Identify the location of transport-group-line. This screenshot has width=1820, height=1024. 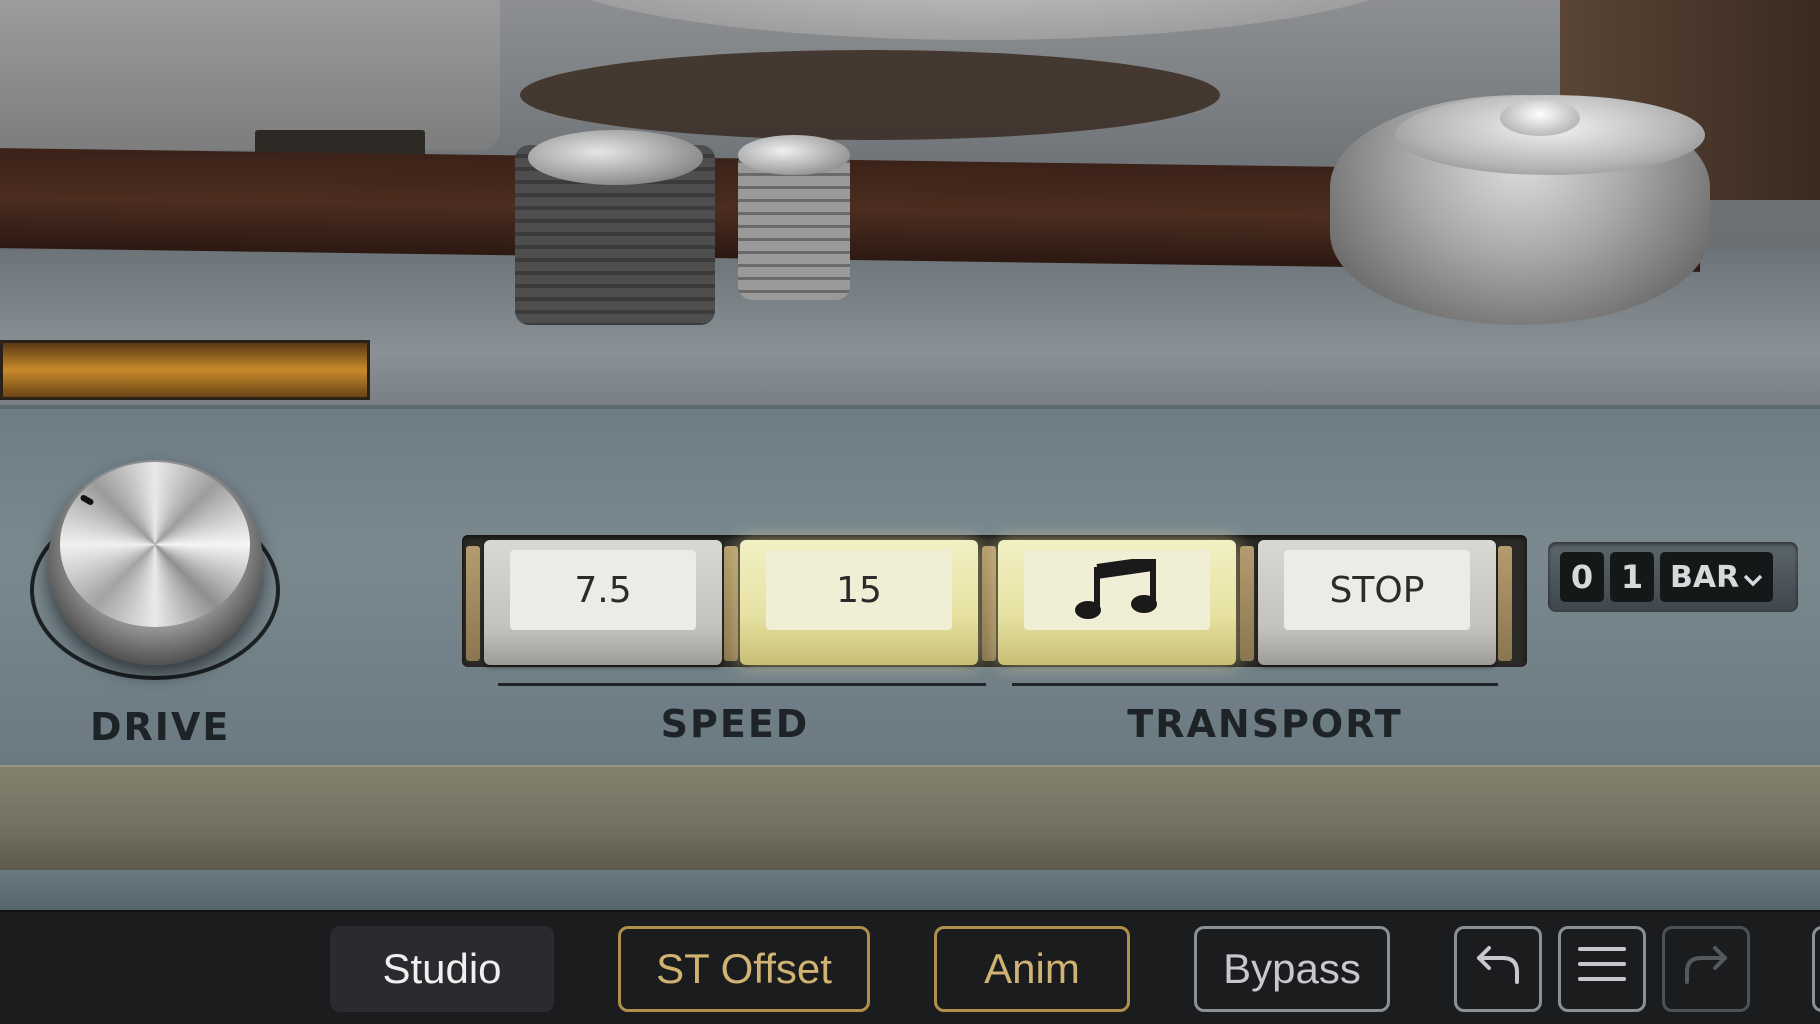
(1255, 684).